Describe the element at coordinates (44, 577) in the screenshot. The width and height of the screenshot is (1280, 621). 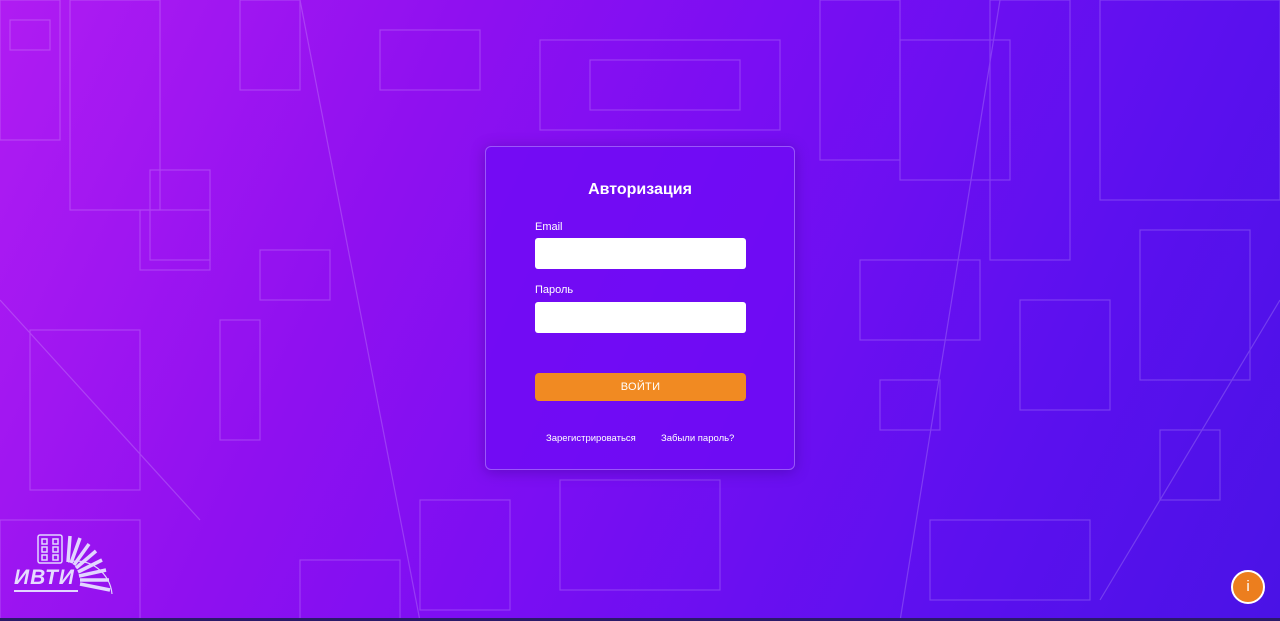
I see `ivti-logo-text: ИВТИ` at that location.